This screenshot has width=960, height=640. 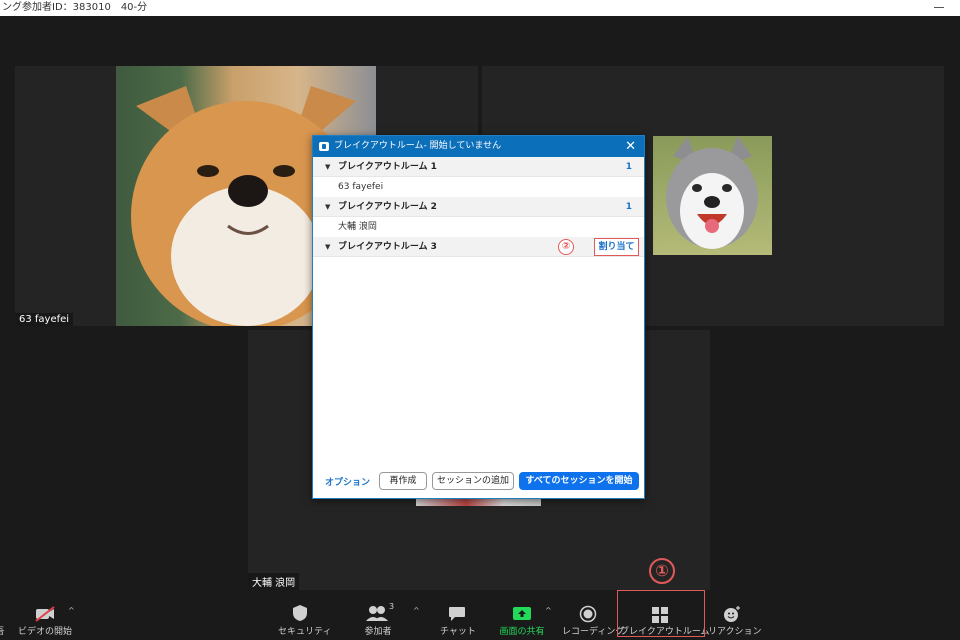 I want to click on breakout-room-2: ▼ ブレイクアウトルーム 2 1, so click(x=478, y=207).